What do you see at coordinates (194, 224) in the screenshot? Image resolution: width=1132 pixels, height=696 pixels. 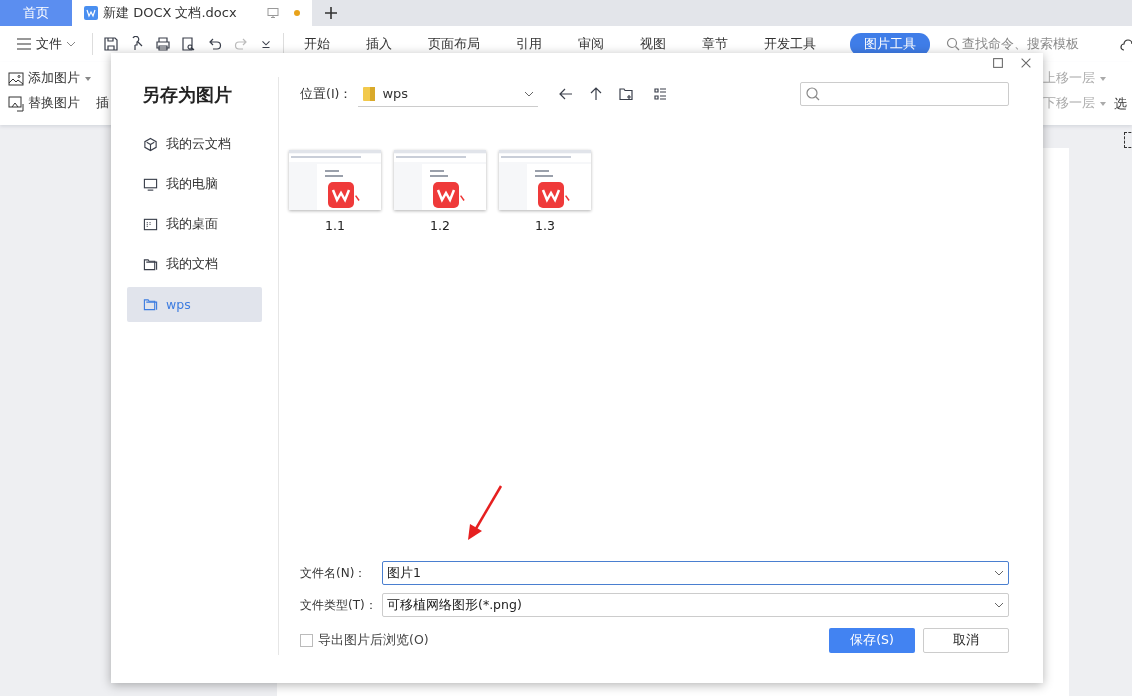 I see `sidebar-item: 我的桌面` at bounding box center [194, 224].